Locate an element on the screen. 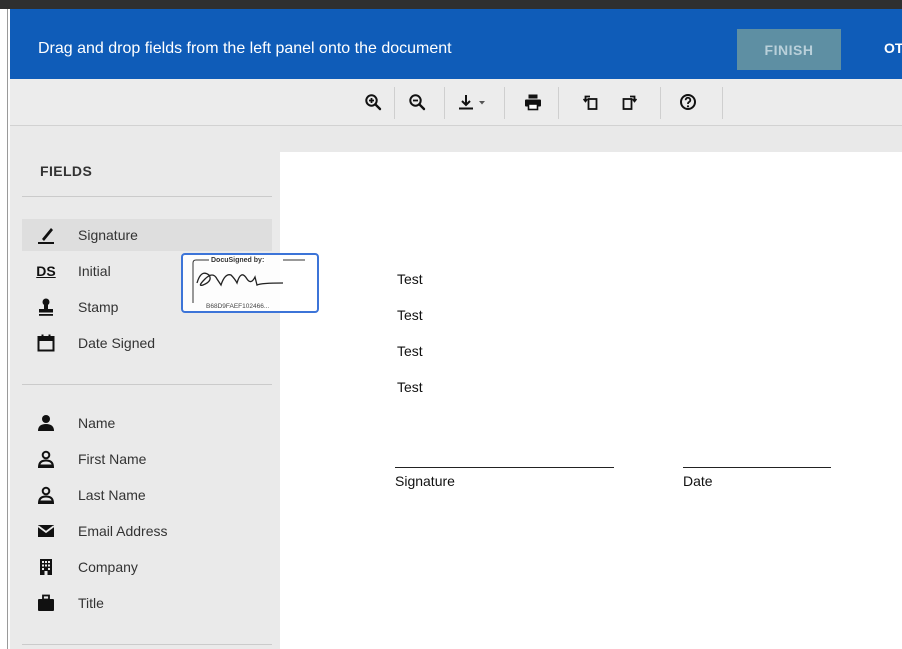 Image resolution: width=902 pixels, height=649 pixels. envelope-icon is located at coordinates (46, 531).